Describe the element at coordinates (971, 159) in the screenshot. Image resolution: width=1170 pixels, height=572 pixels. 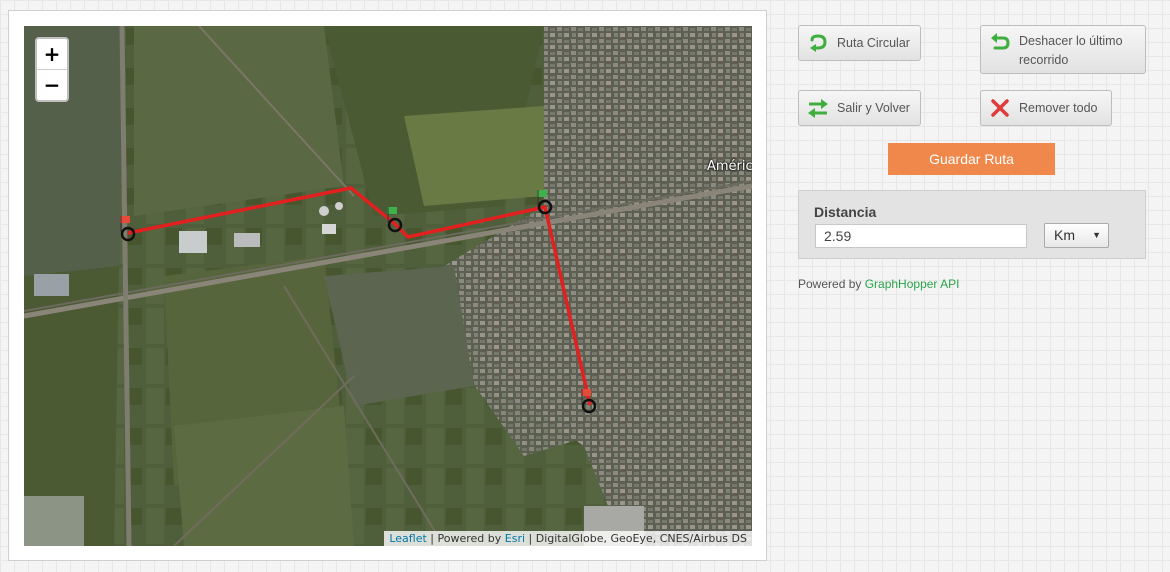
I see `guardar-ruta-button: Guardar Ruta` at that location.